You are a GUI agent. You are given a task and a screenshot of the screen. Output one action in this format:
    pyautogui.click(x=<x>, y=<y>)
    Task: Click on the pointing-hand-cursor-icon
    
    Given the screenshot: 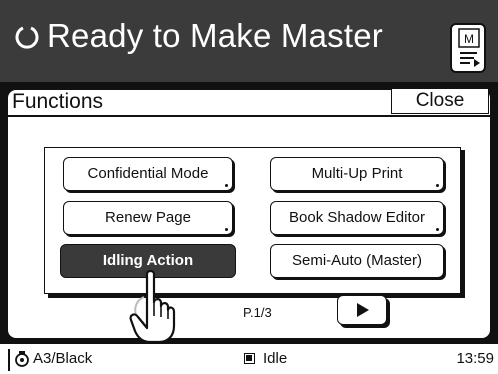 What is the action you would take?
    pyautogui.click(x=152, y=306)
    